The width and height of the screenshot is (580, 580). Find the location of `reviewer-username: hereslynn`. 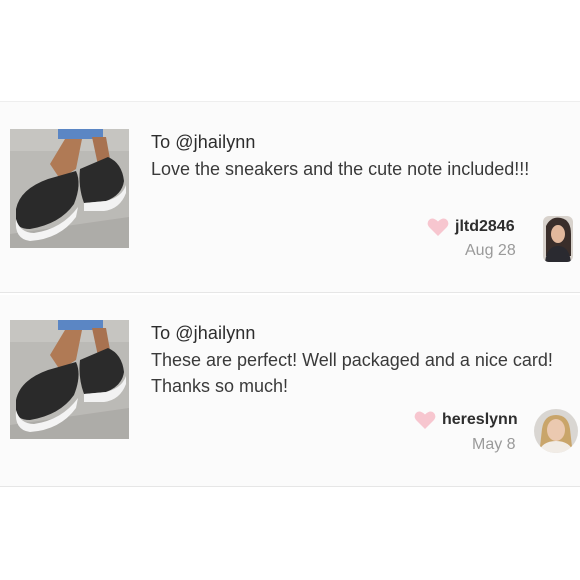

reviewer-username: hereslynn is located at coordinates (480, 420).